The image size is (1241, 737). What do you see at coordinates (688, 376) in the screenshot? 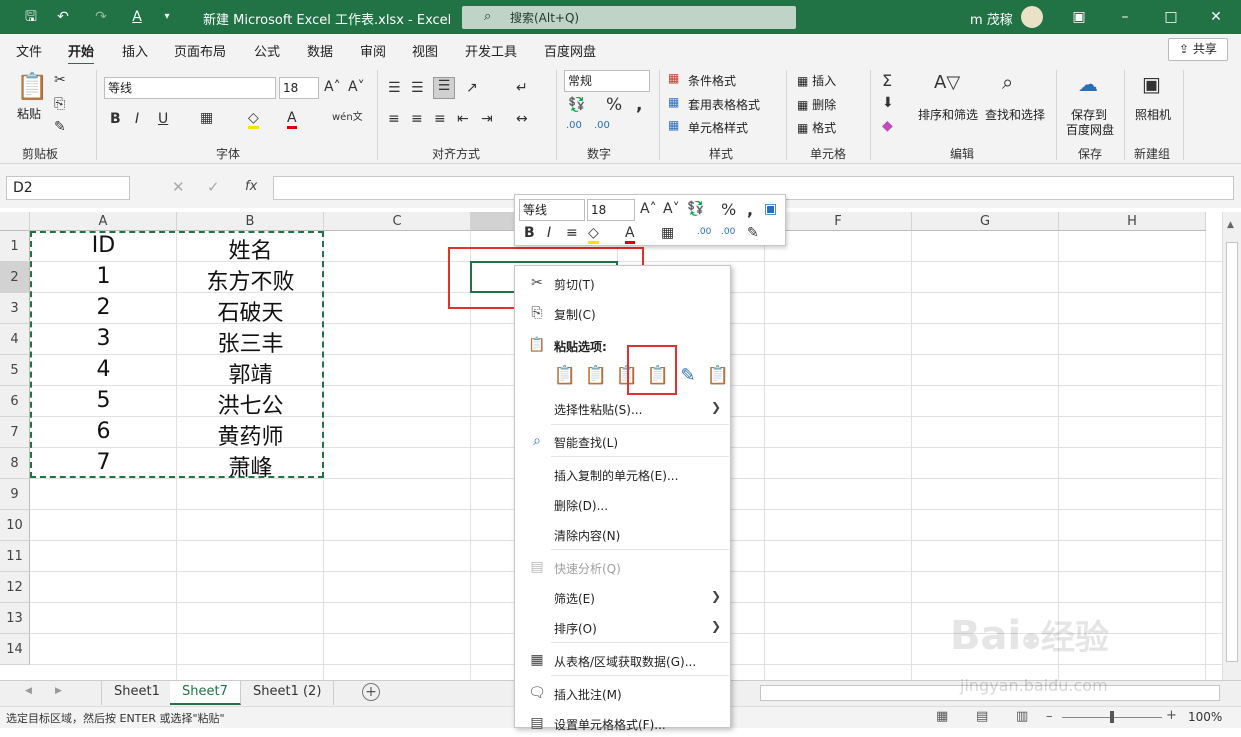
I see `paste-formatting-icon: ✎` at bounding box center [688, 376].